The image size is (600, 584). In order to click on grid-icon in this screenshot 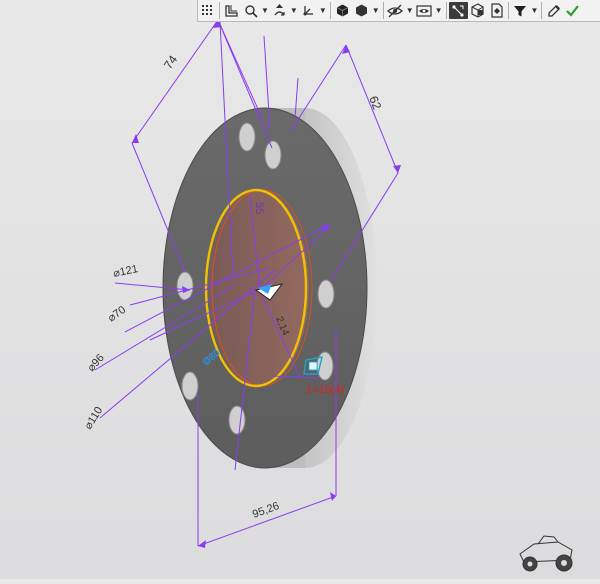, I will do `click(207, 10)`.